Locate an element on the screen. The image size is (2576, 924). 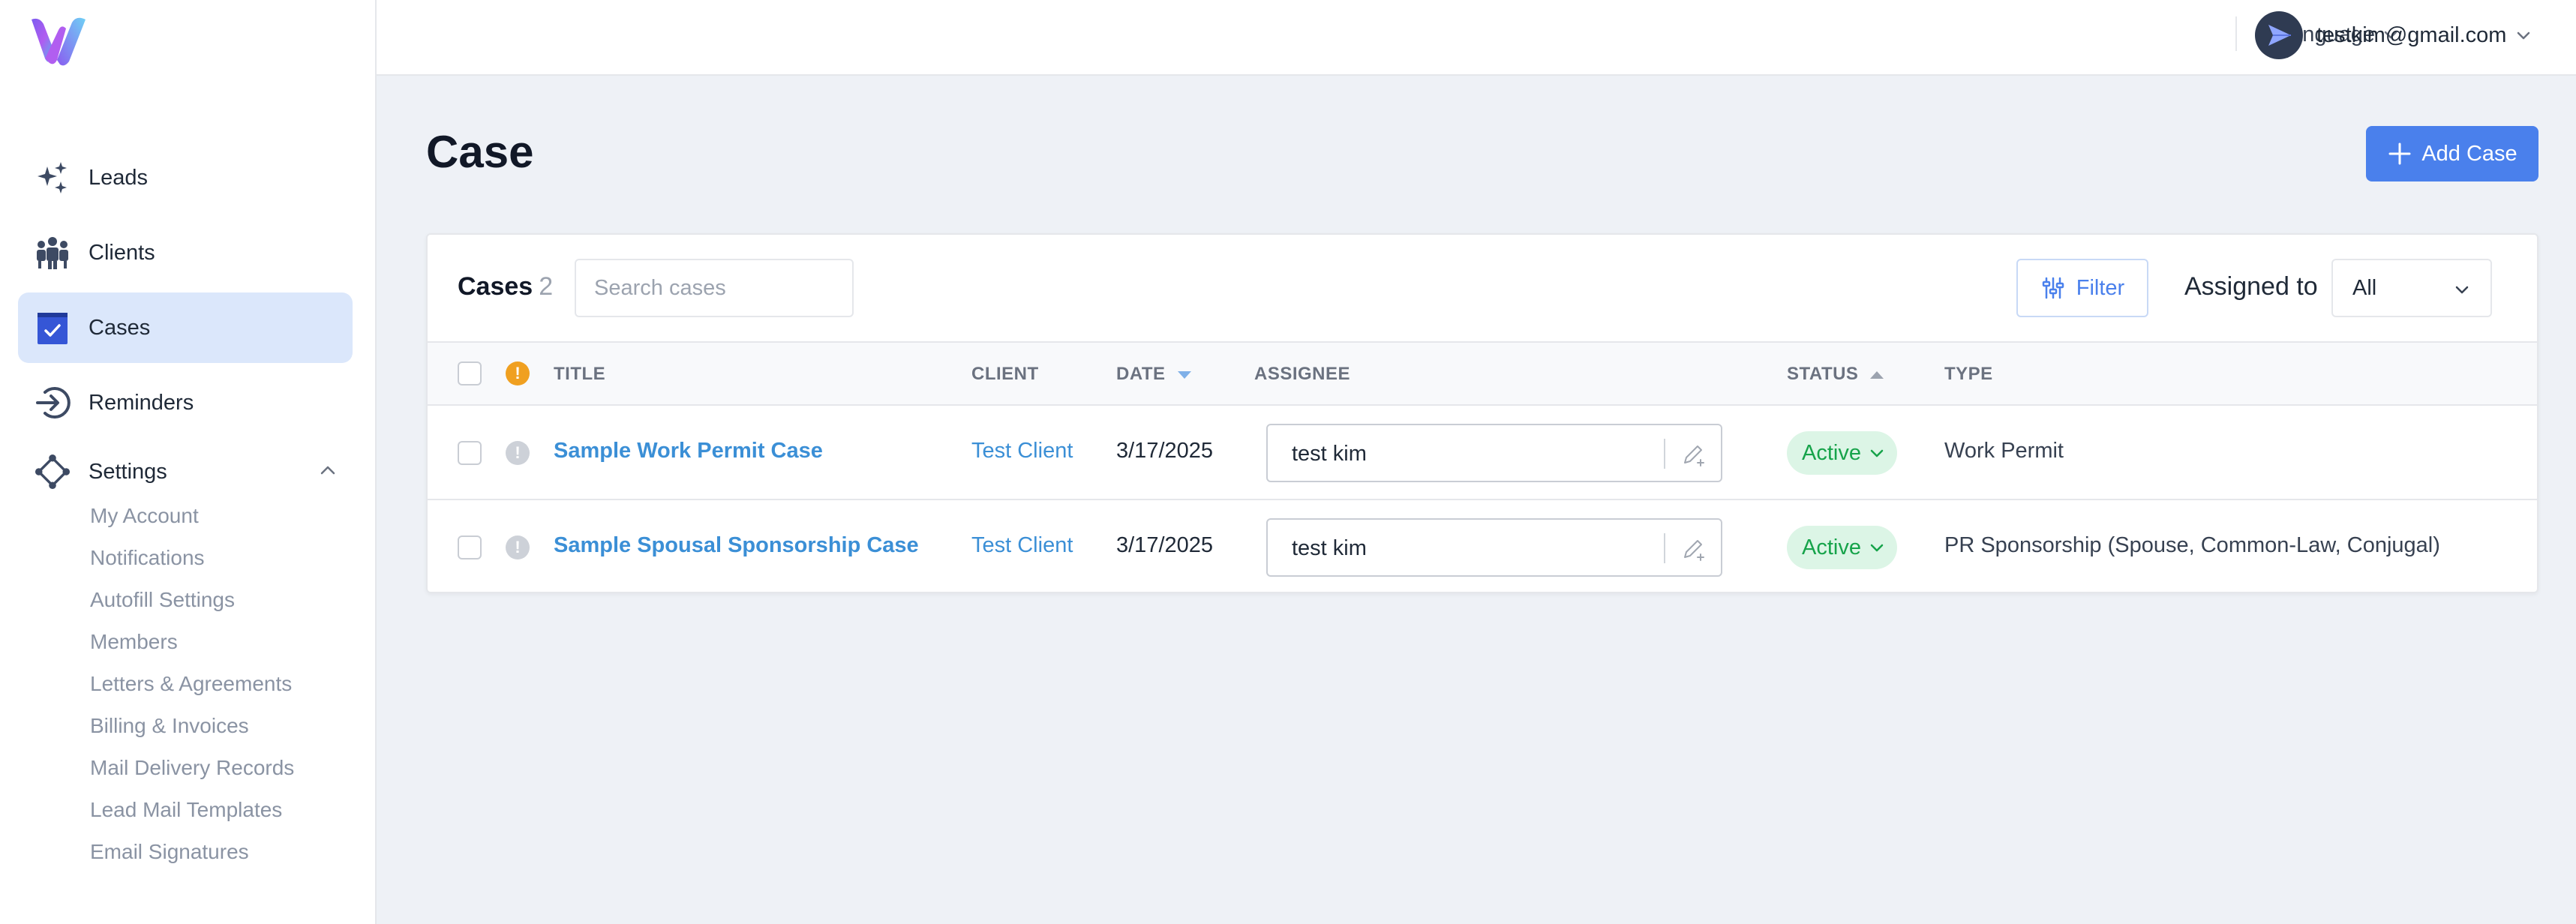
case-title-link: Sample Work Permit Case is located at coordinates (688, 451).